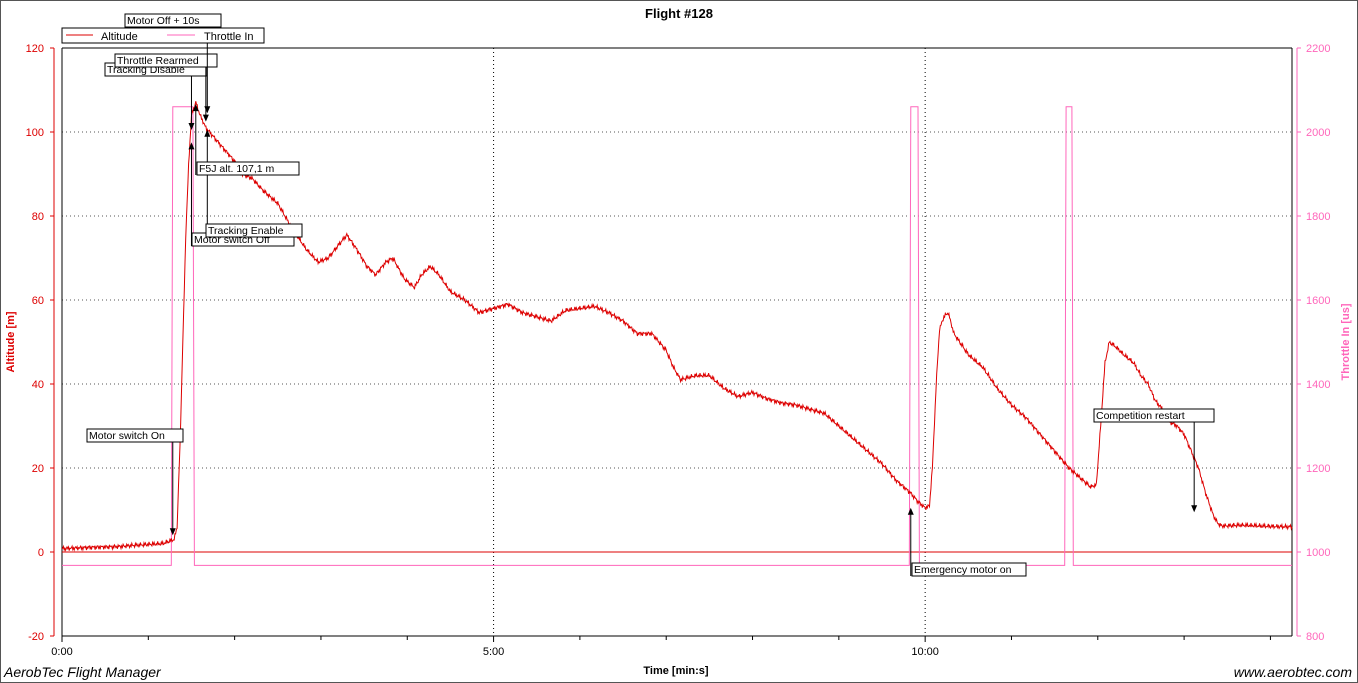  What do you see at coordinates (1346, 341) in the screenshot?
I see `y2-axis-label: Throttle In [us]` at bounding box center [1346, 341].